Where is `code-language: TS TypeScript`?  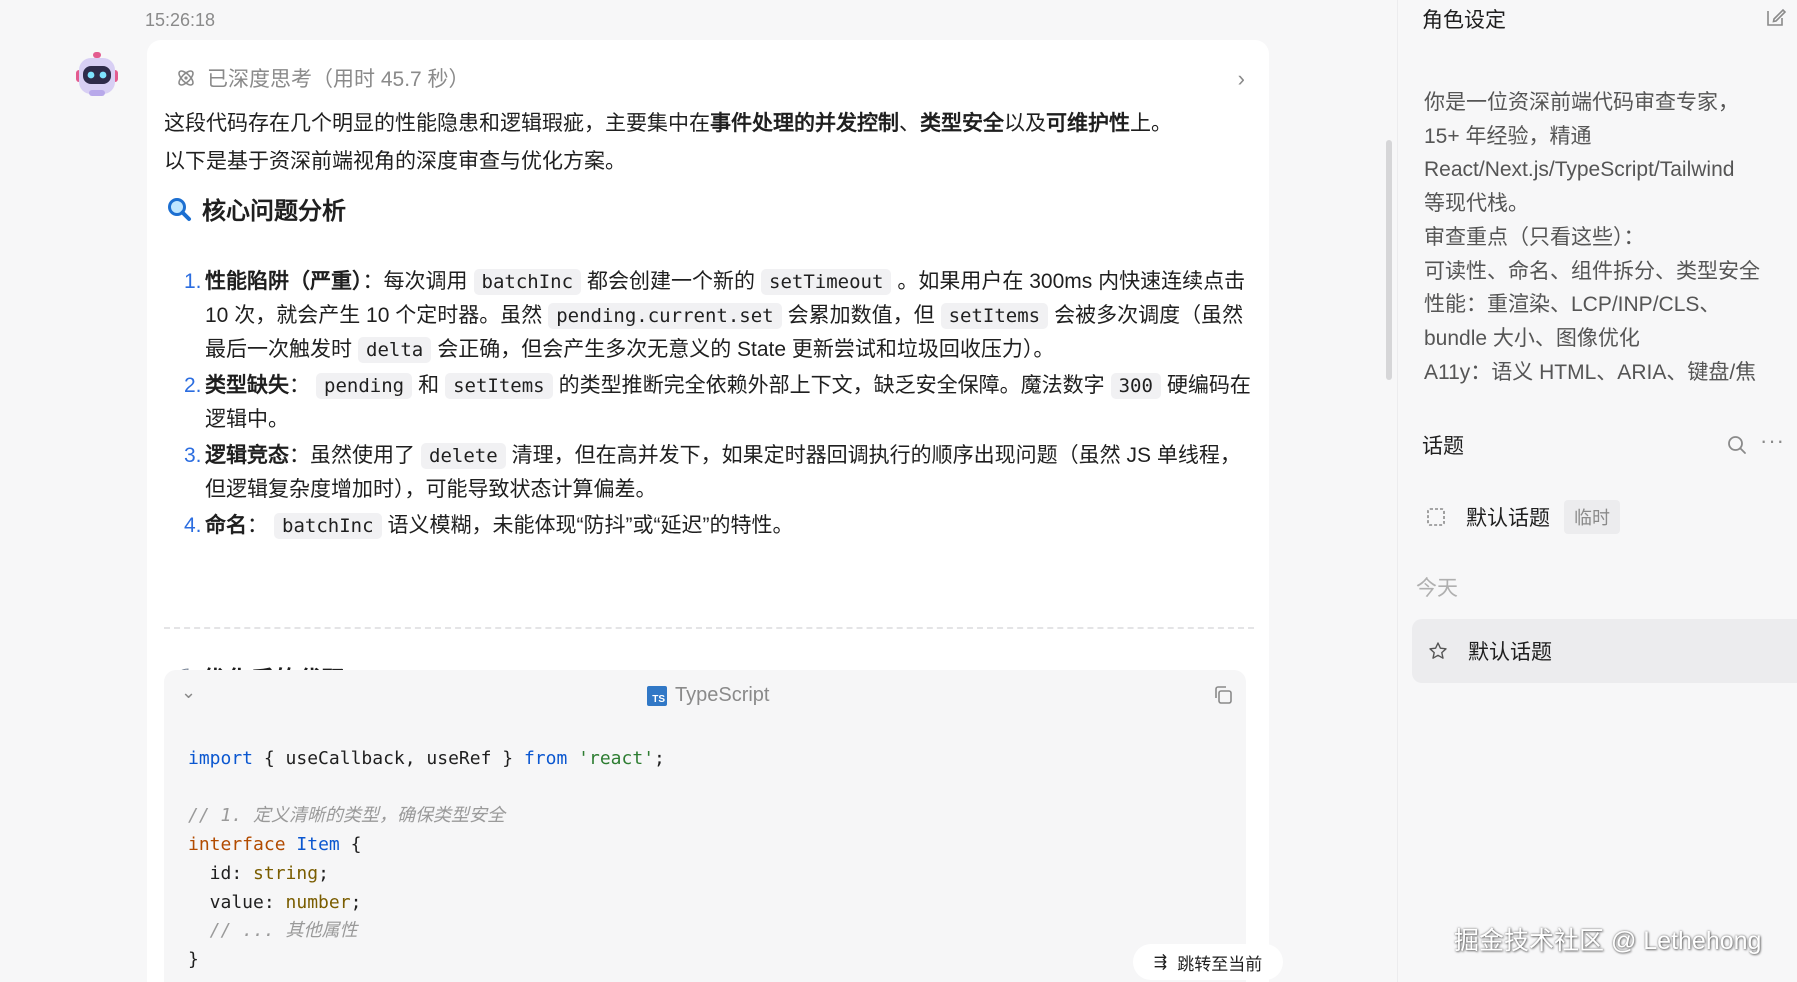 code-language: TS TypeScript is located at coordinates (708, 695).